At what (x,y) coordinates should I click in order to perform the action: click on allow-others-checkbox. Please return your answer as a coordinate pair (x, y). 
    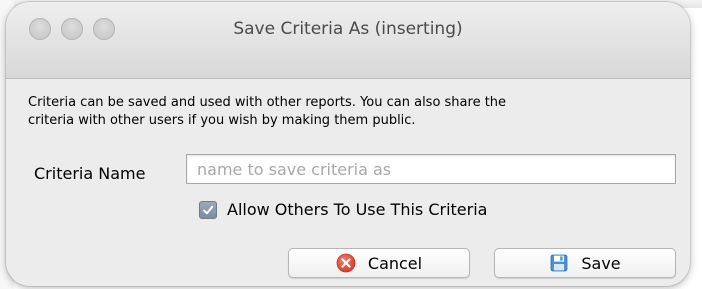
    Looking at the image, I should click on (208, 209).